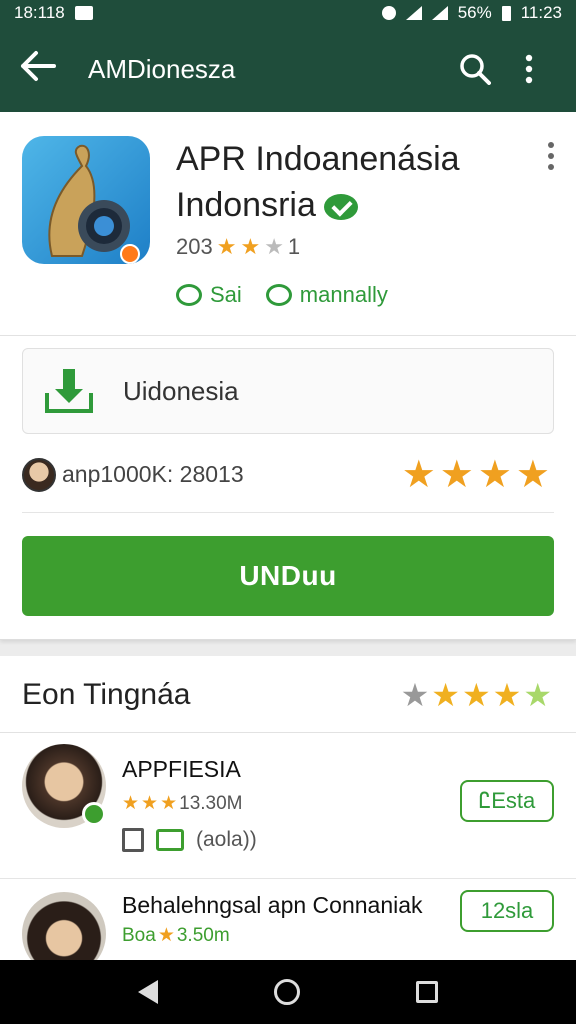 This screenshot has width=576, height=1024. What do you see at coordinates (39, 12) in the screenshot?
I see `status-time-left: 18:118` at bounding box center [39, 12].